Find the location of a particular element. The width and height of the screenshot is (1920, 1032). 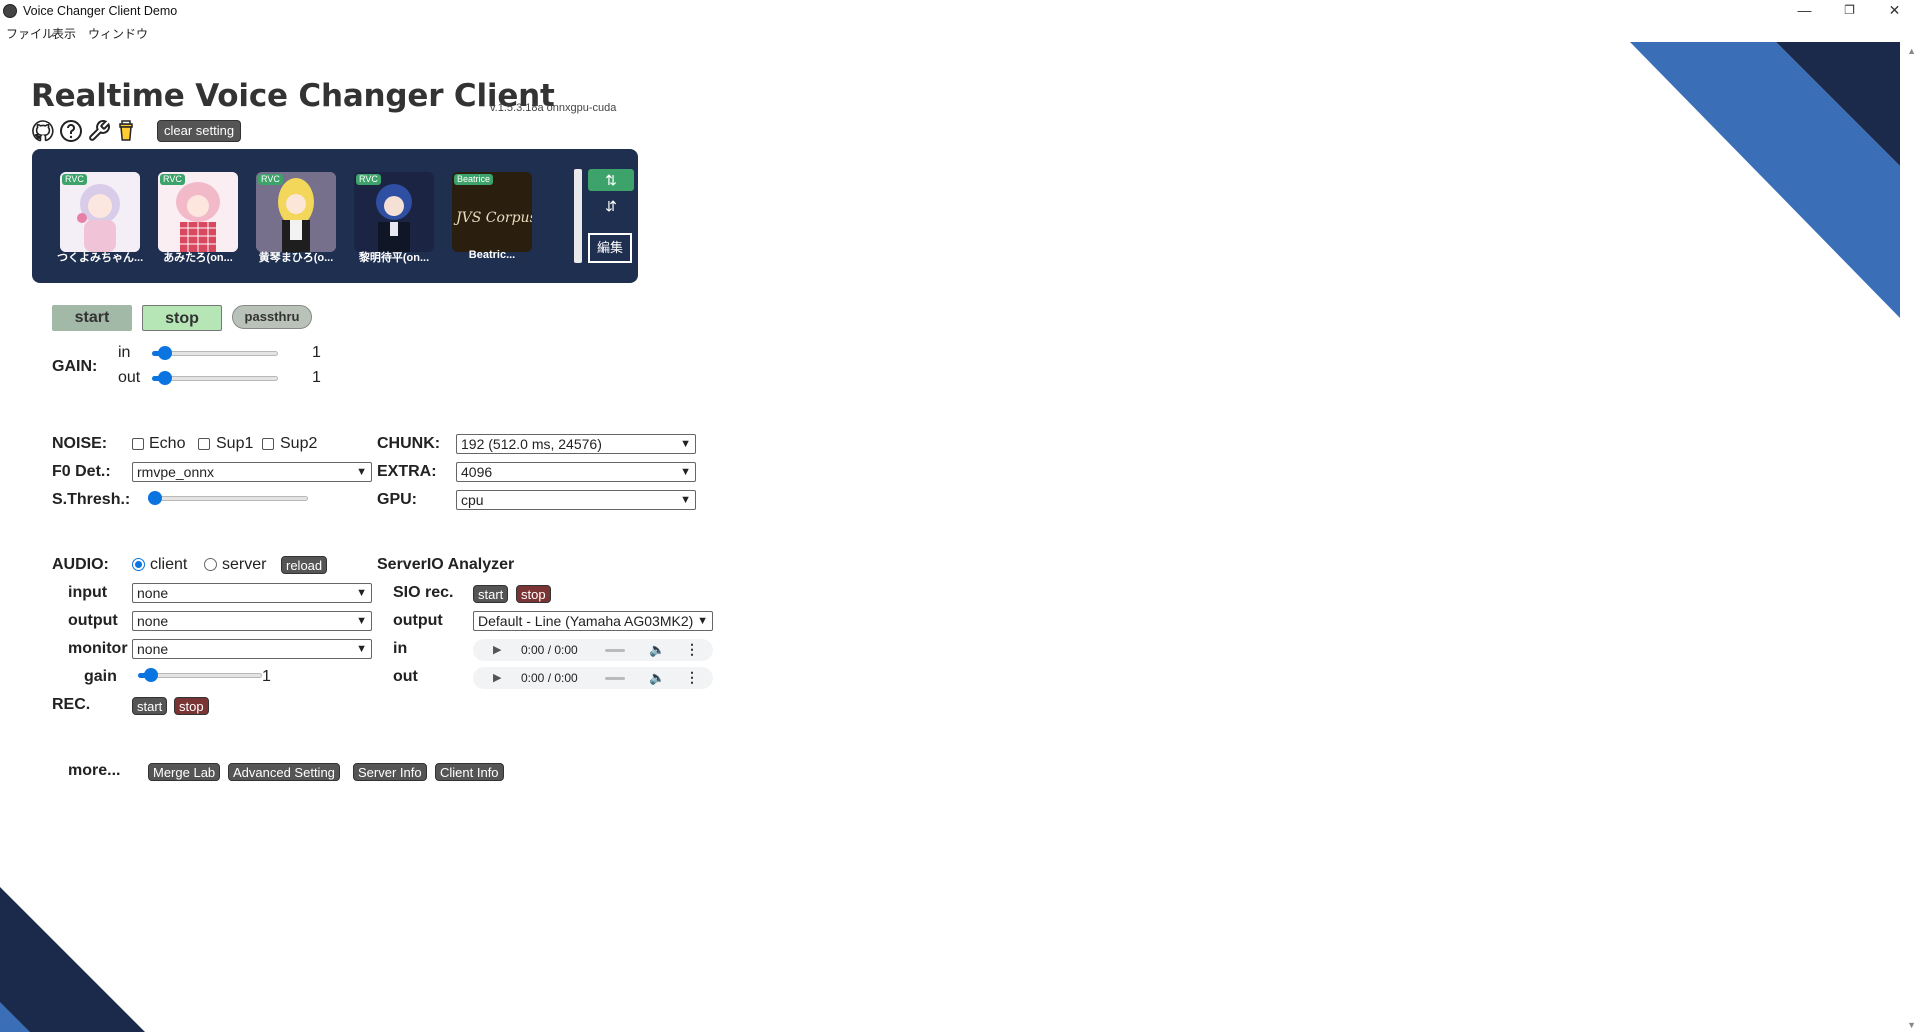

analyzer-title: ServerIO Analyzer is located at coordinates (446, 564).